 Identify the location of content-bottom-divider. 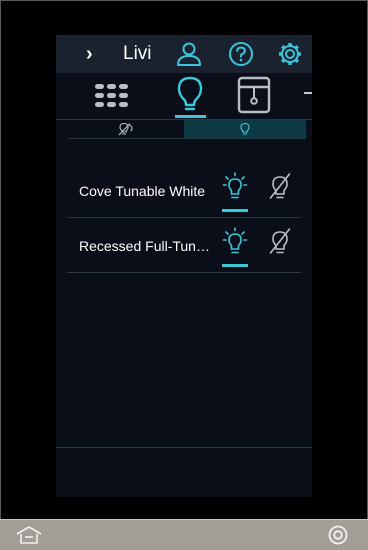
(184, 447).